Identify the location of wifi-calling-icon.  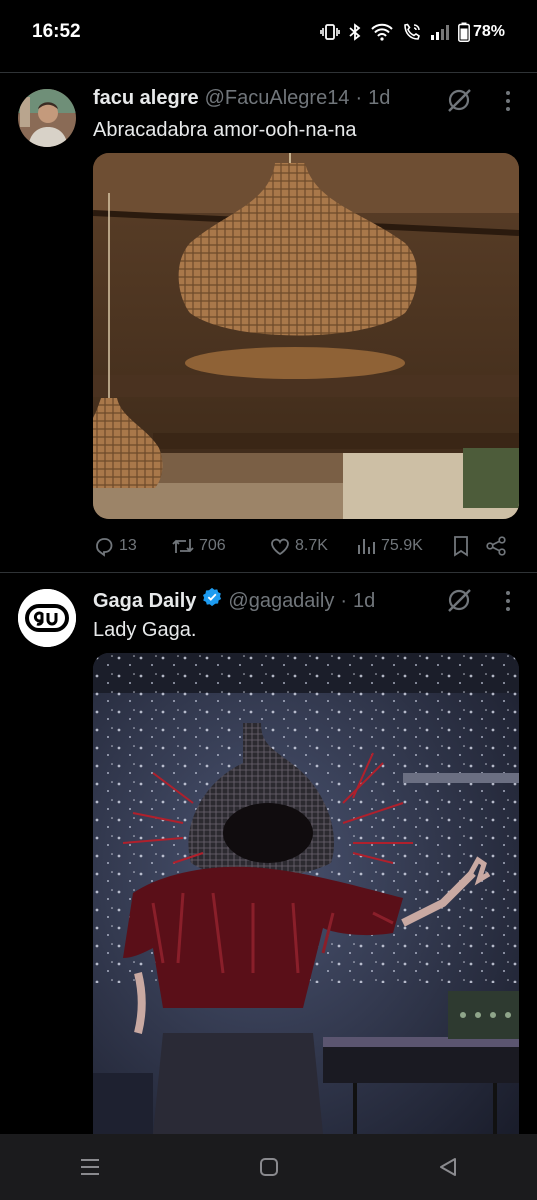
(412, 31).